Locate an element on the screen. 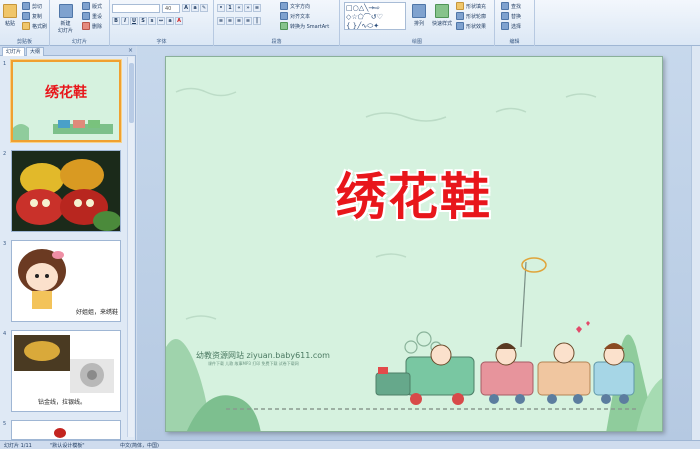 This screenshot has width=700, height=449. fill-bucket-icon is located at coordinates (460, 6).